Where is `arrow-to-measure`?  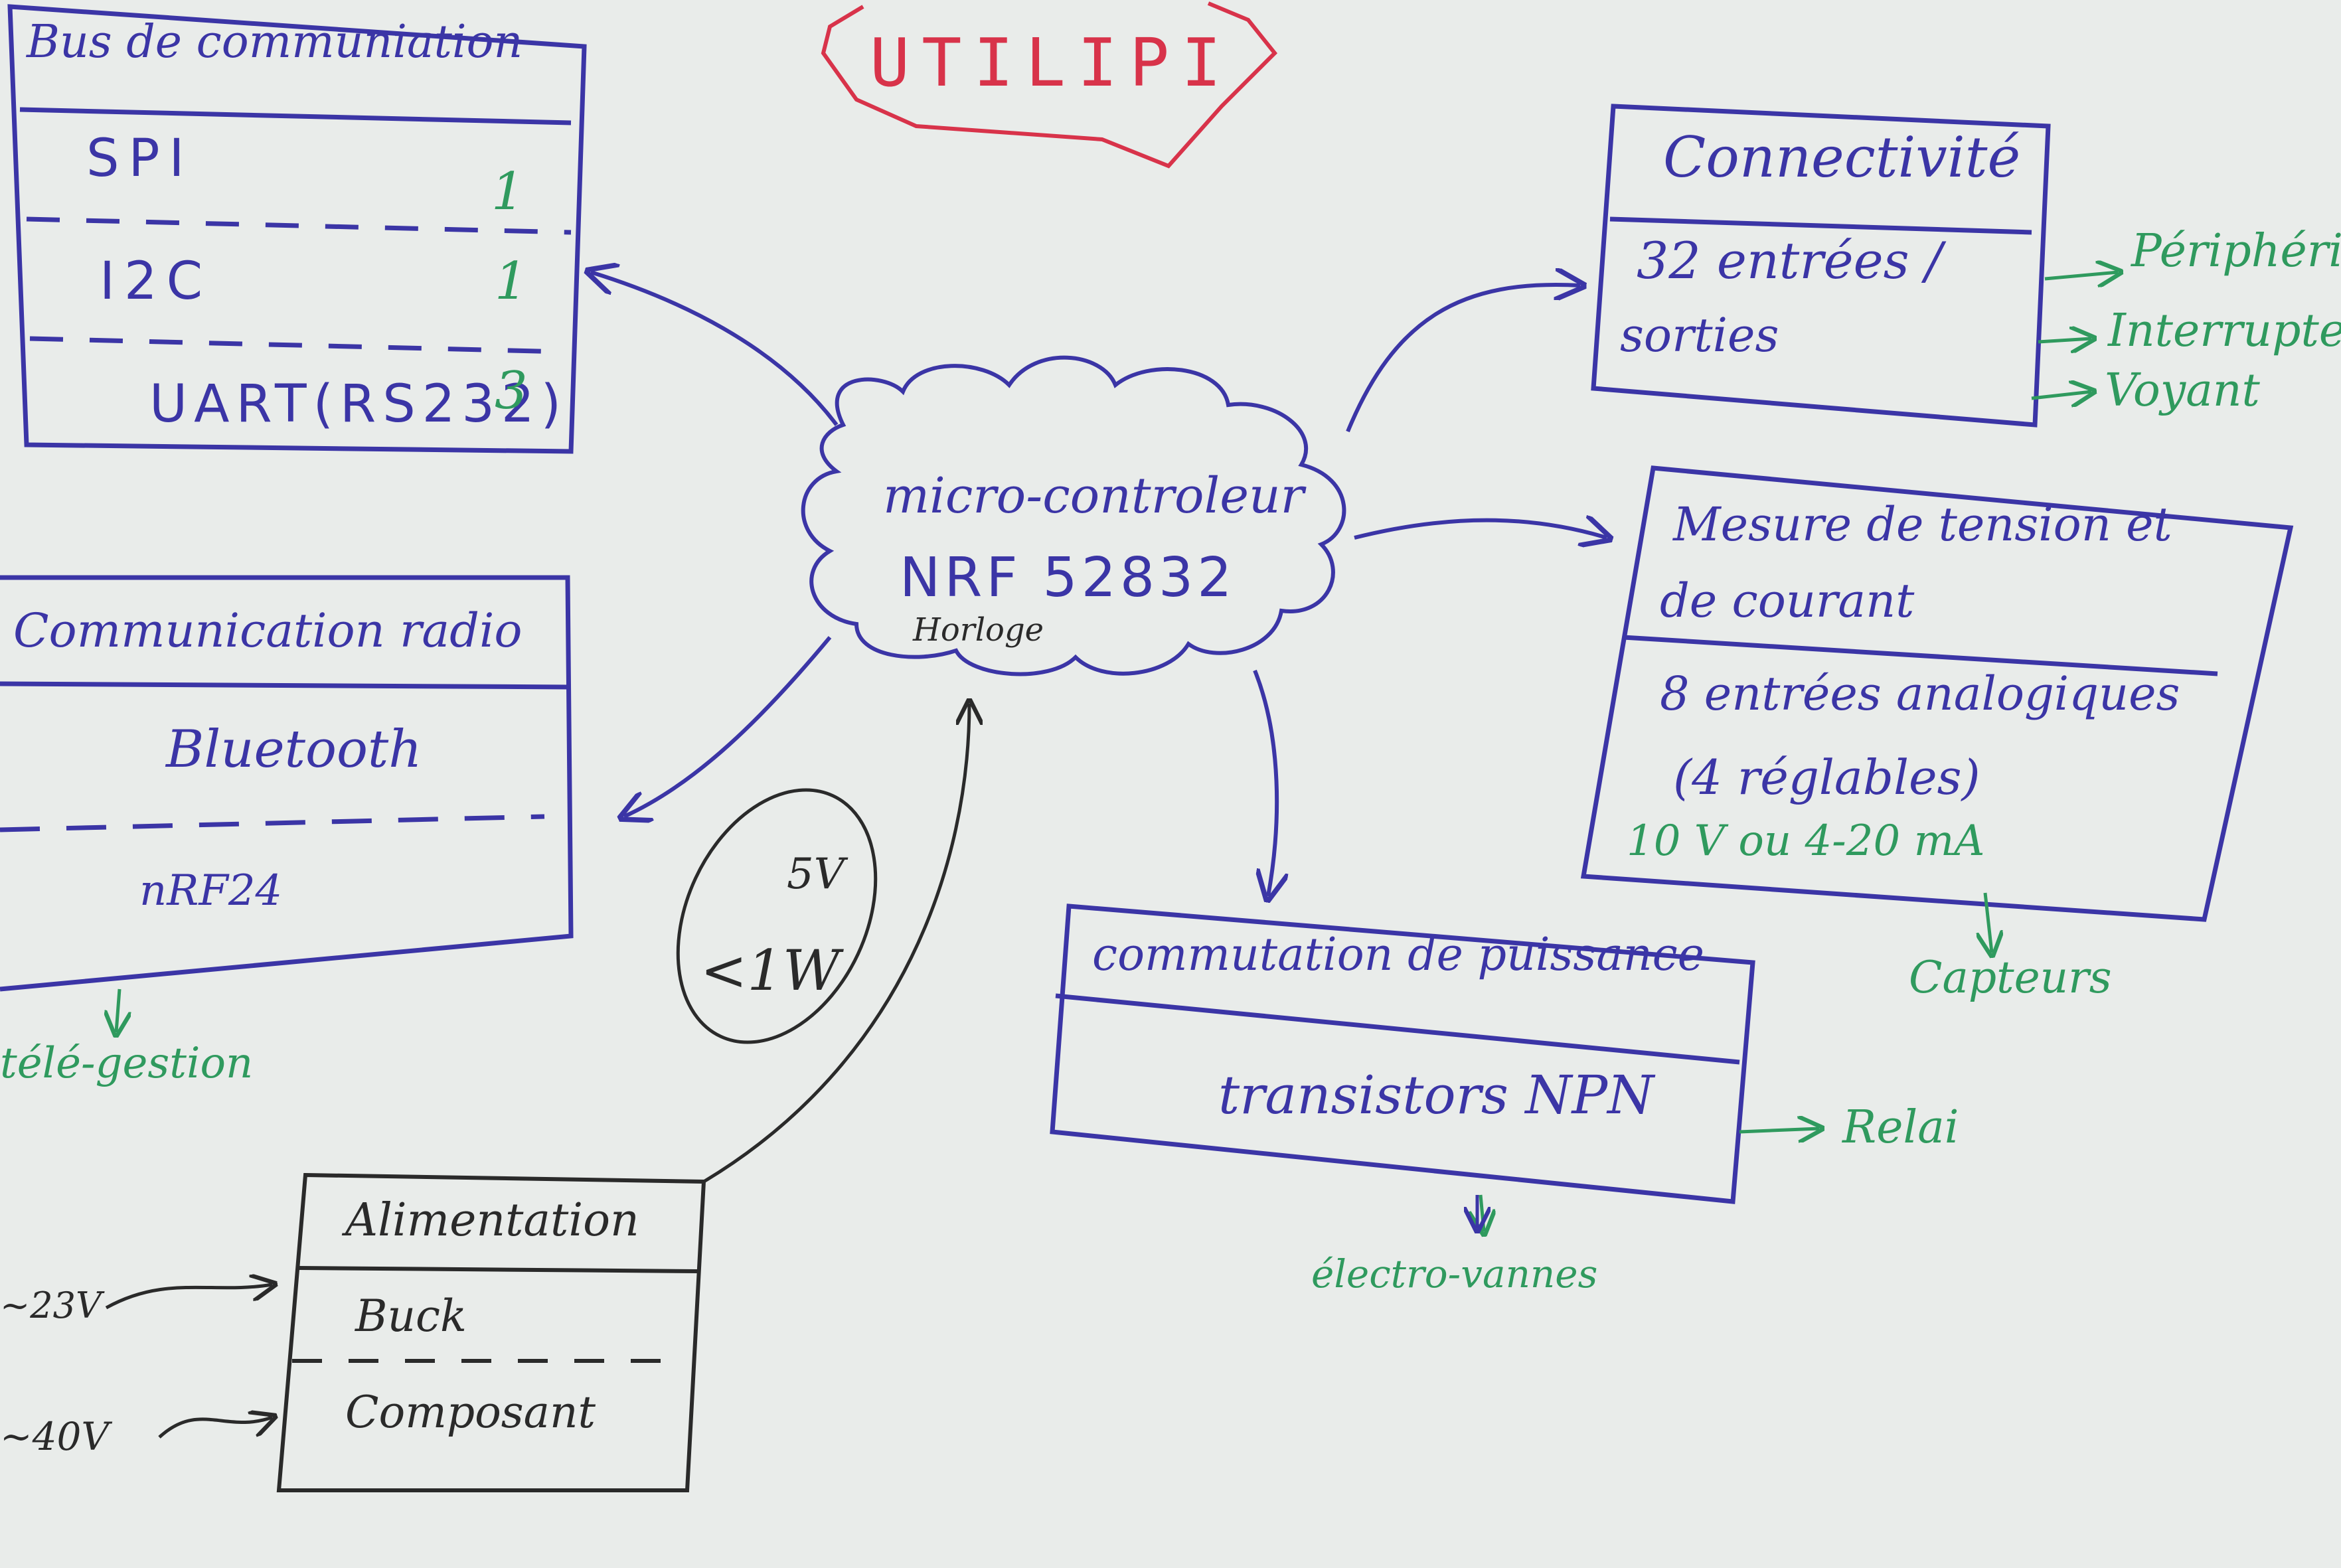
arrow-to-measure is located at coordinates (1481, 529).